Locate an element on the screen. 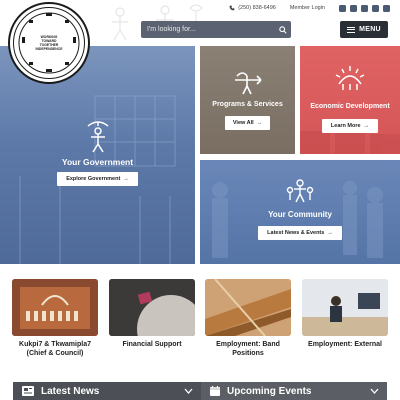  newspaper-icon is located at coordinates (28, 391).